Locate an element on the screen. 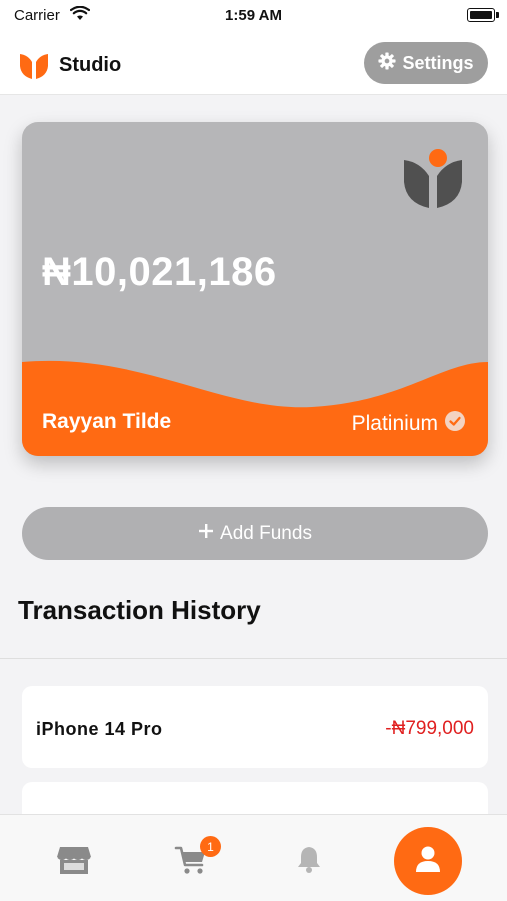 The height and width of the screenshot is (901, 507). cart-badge: 1 is located at coordinates (210, 846).